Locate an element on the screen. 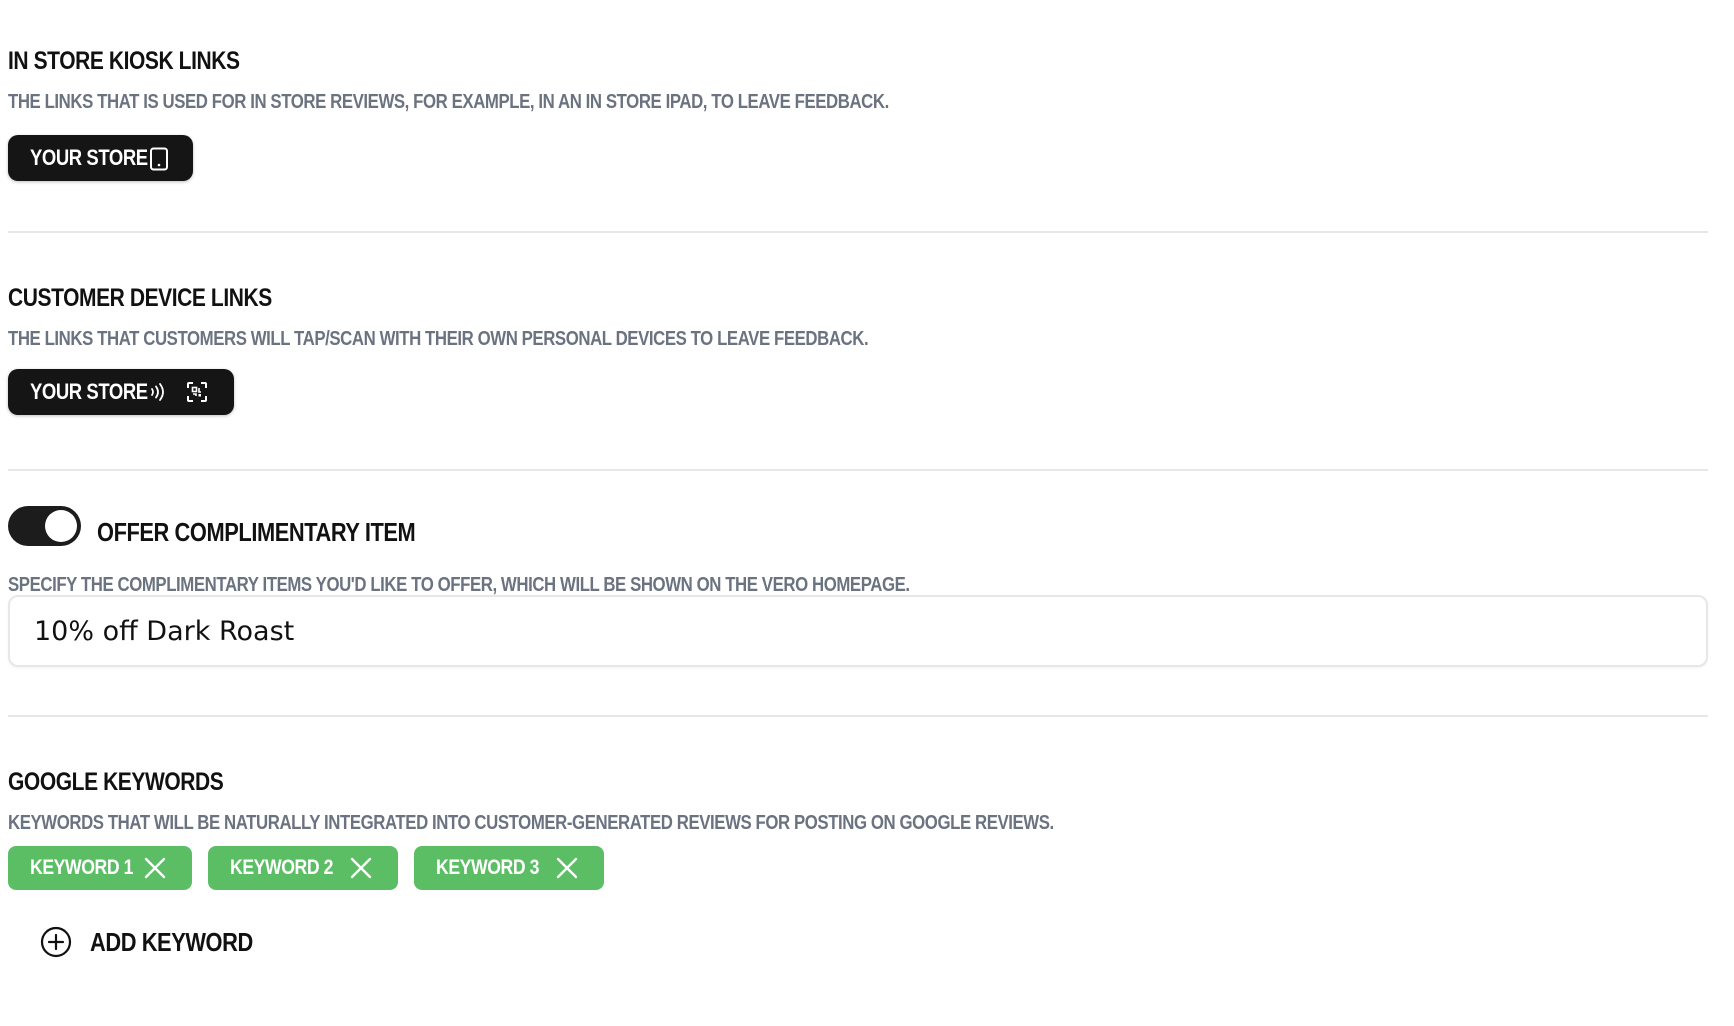  complimentary-toggle is located at coordinates (44, 526).